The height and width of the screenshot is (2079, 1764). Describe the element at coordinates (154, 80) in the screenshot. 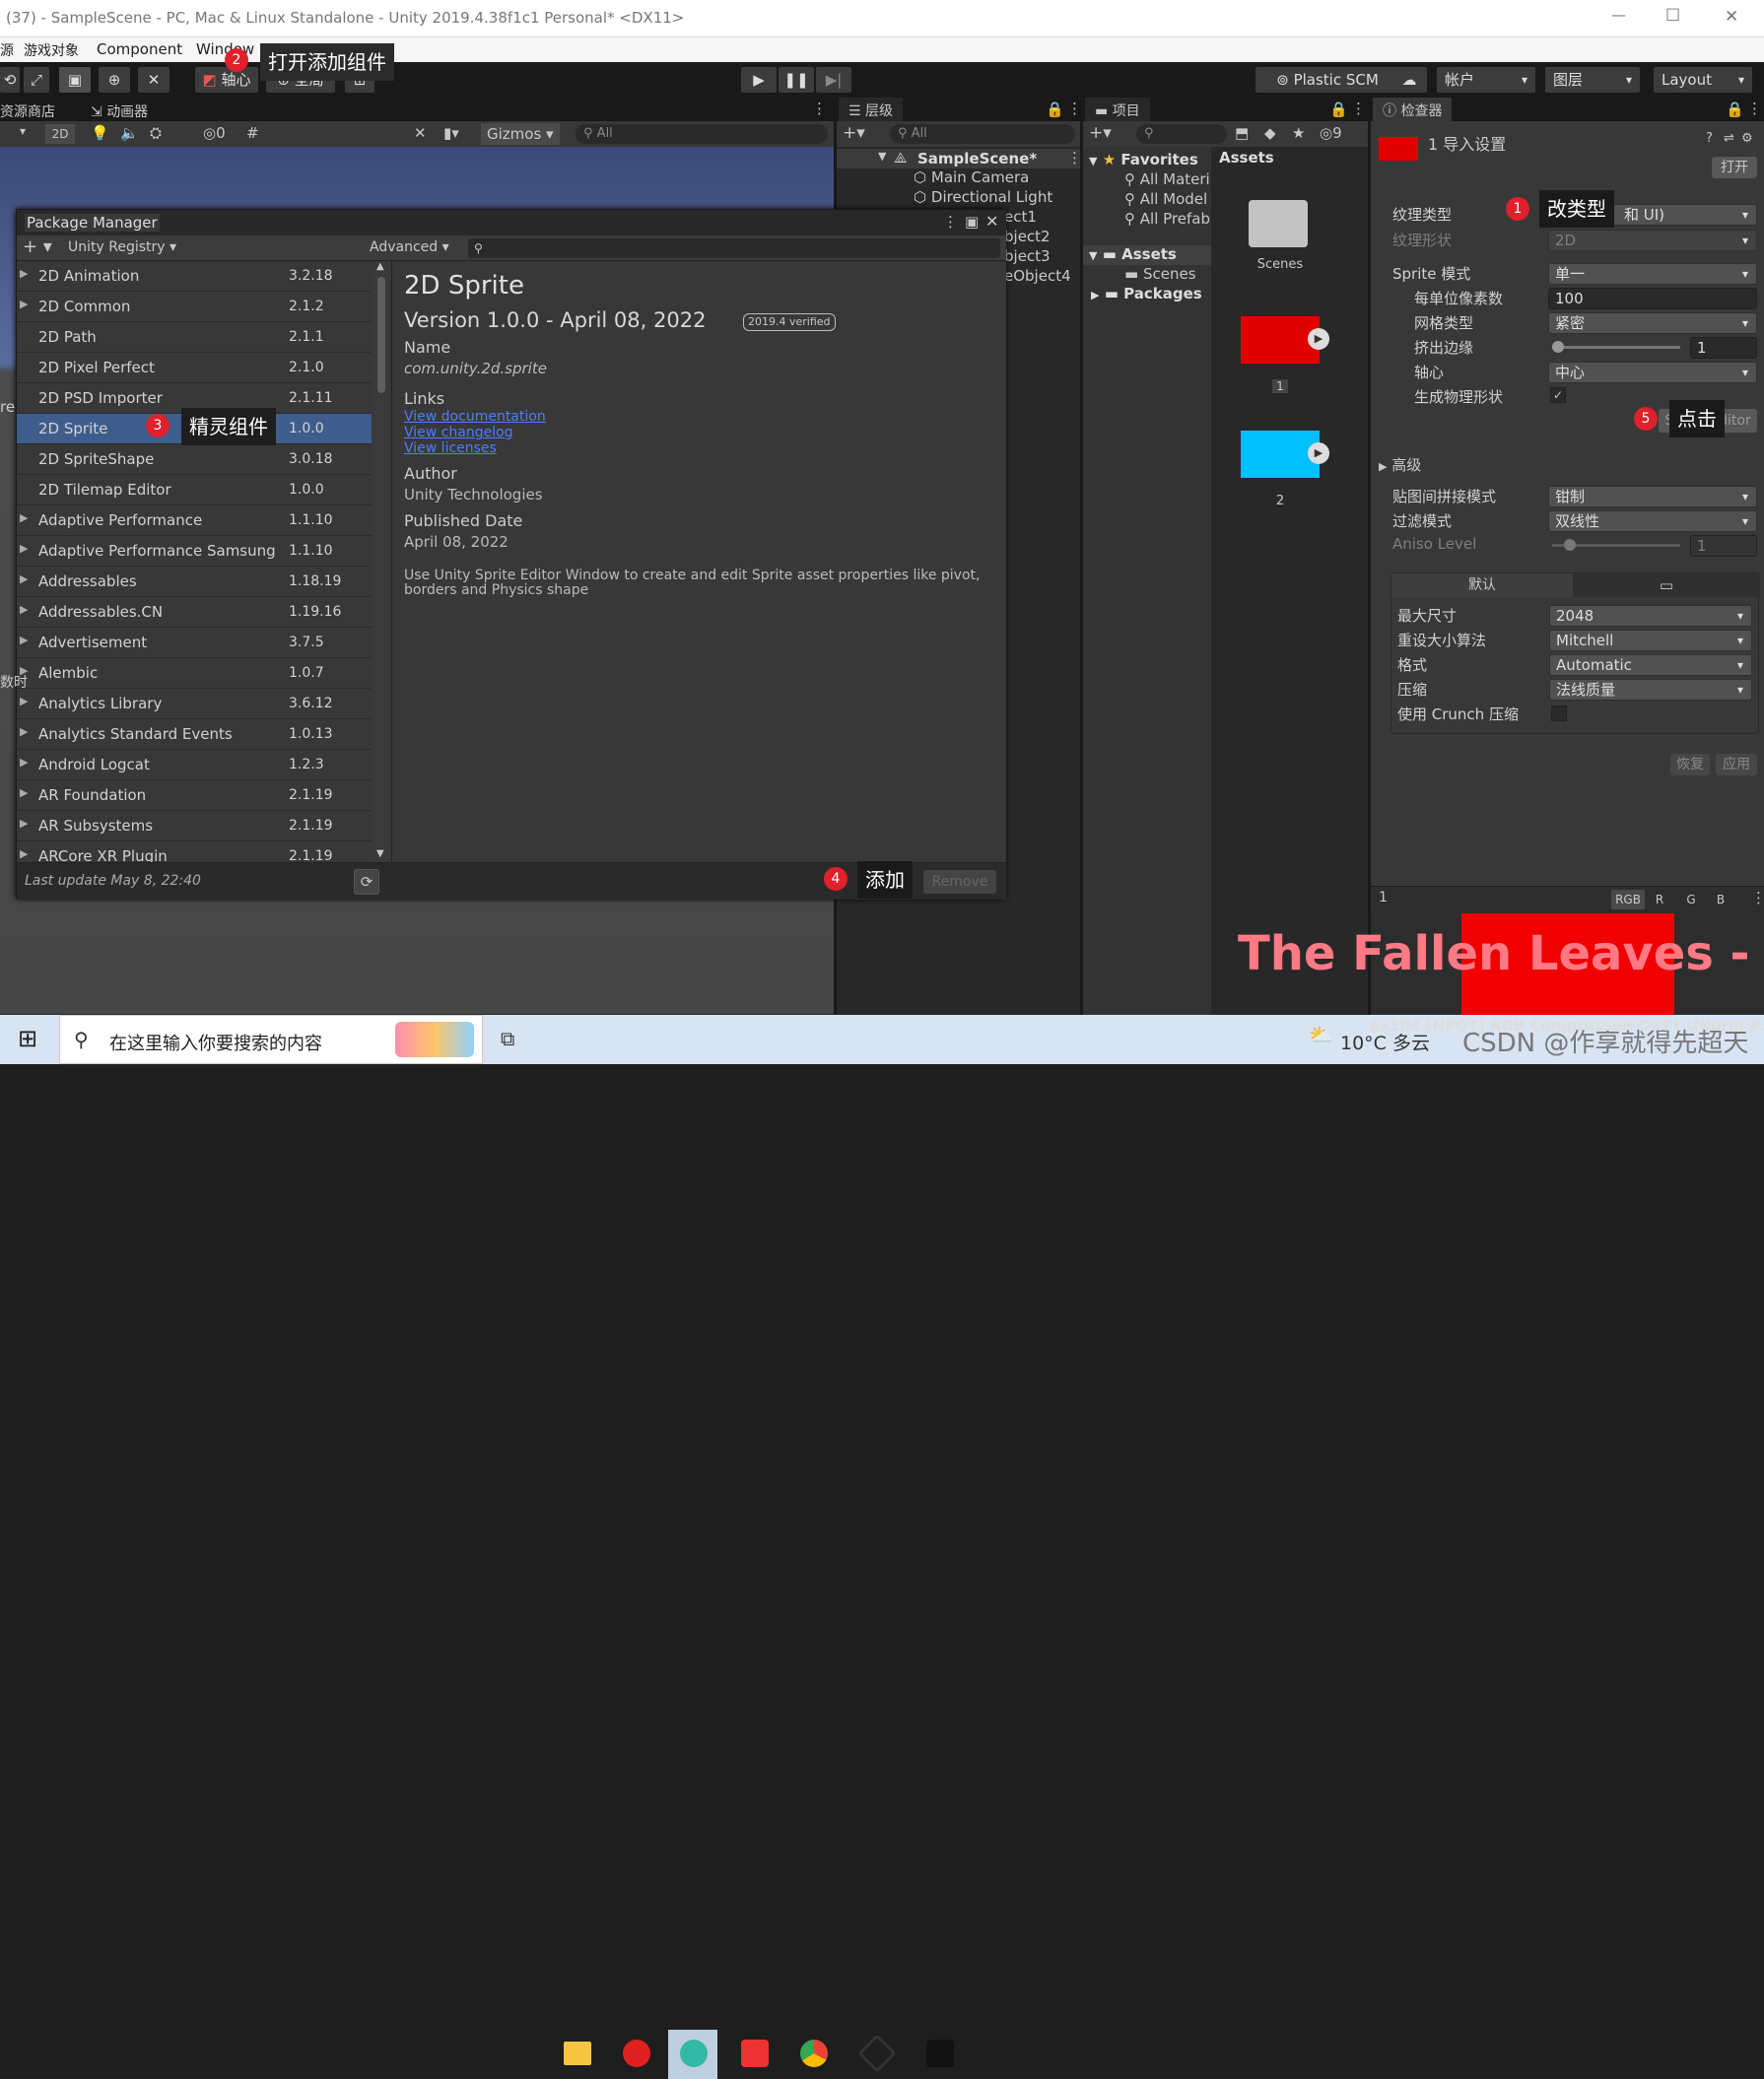

I see `custom-tool-button: ✕` at that location.